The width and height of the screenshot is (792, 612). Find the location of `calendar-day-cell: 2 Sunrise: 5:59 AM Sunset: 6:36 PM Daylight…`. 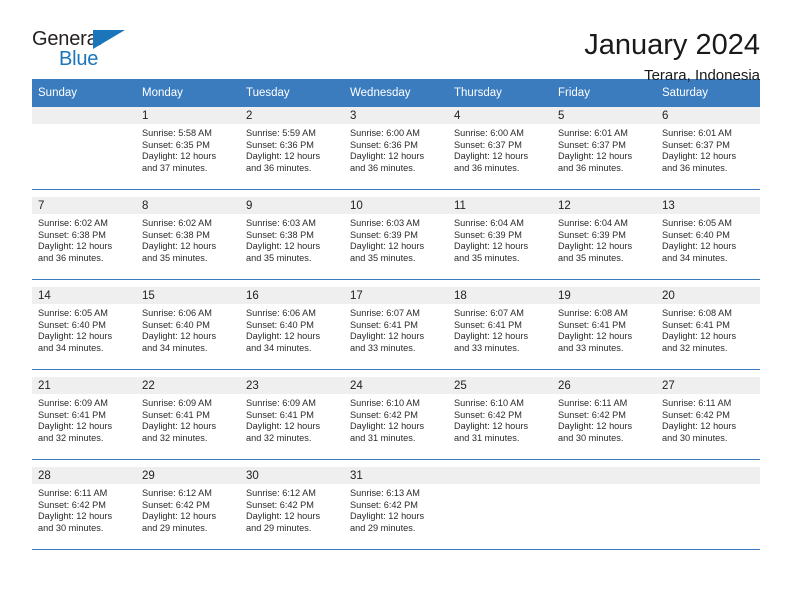

calendar-day-cell: 2 Sunrise: 5:59 AM Sunset: 6:36 PM Daylight… is located at coordinates (292, 148).